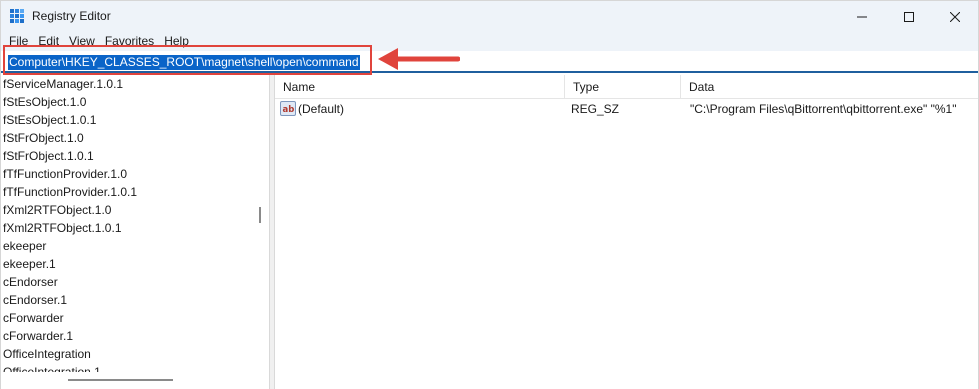  Describe the element at coordinates (70, 120) in the screenshot. I see `tree-item: fStEsObject.1.0.1` at that location.